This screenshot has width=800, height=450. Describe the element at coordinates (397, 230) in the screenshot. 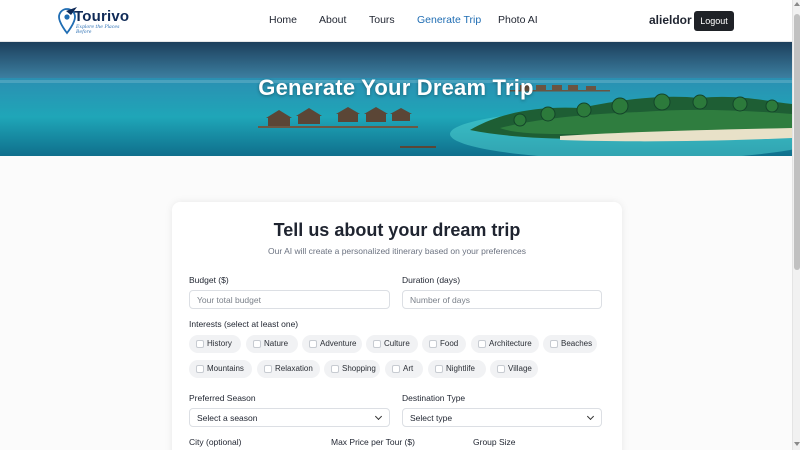

I see `form-title: Tell us about your dream trip` at that location.